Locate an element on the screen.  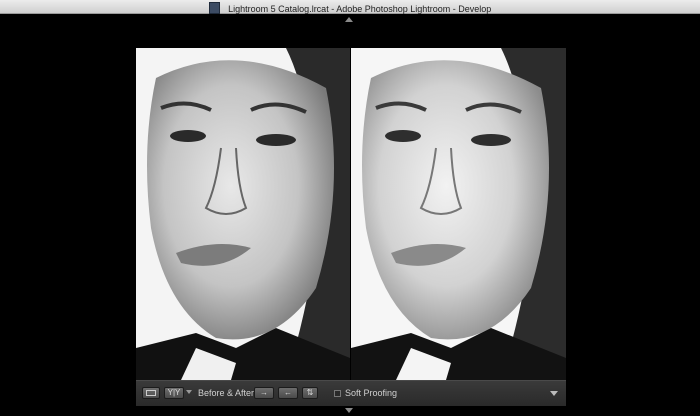
document-icon is located at coordinates (214, 7).